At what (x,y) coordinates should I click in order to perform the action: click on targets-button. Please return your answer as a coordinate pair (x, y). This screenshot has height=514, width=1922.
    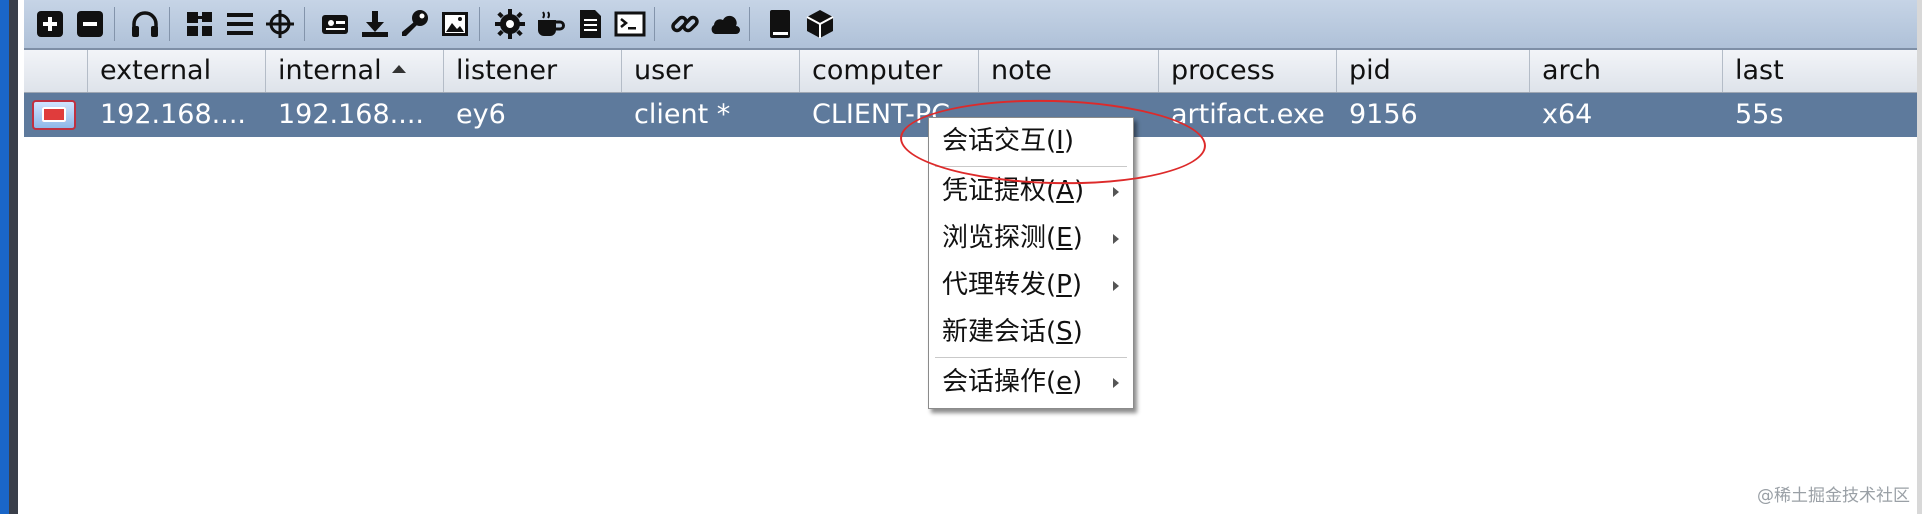
    Looking at the image, I should click on (280, 24).